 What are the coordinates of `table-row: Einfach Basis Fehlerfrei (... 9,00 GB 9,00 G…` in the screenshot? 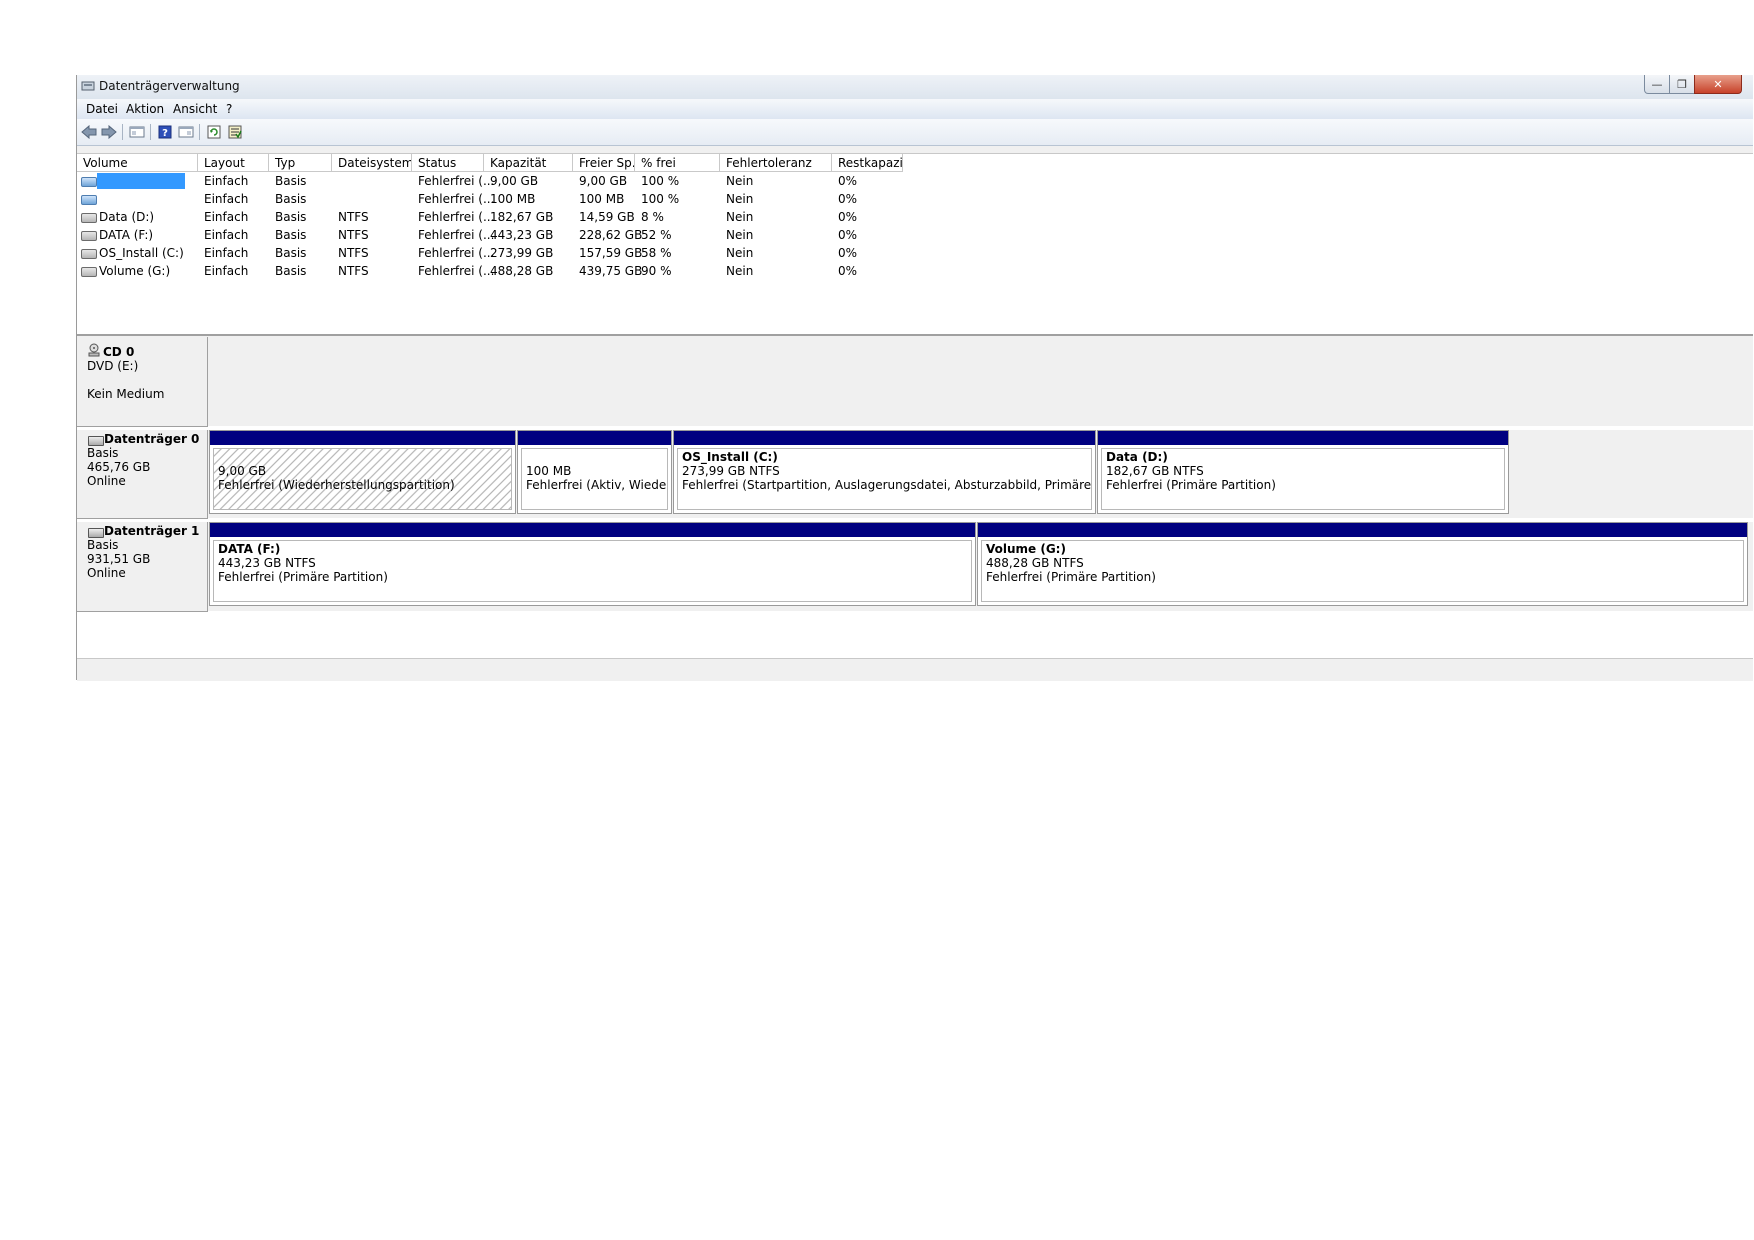 It's located at (915, 181).